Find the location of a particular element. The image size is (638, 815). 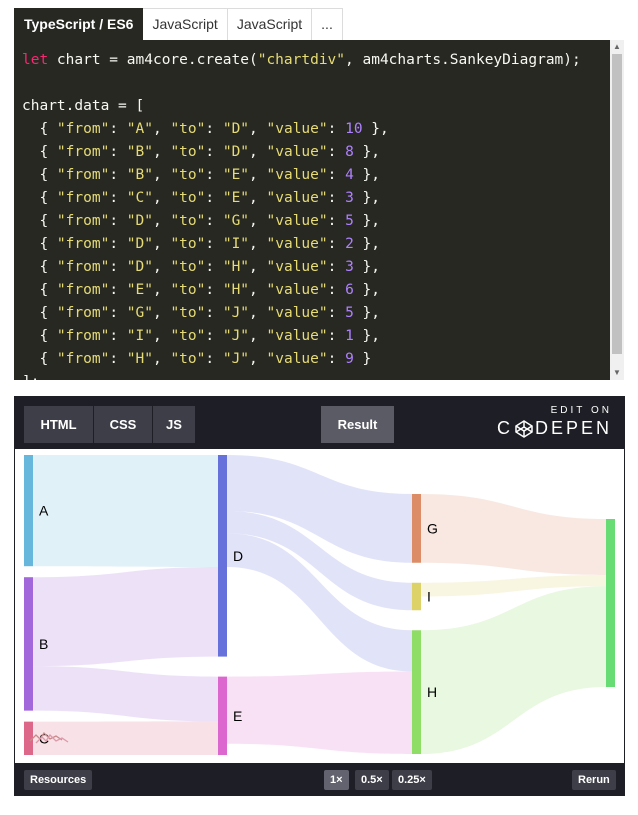

edit-on-codepen-link: EDIT ON C DEPEN is located at coordinates (554, 422).